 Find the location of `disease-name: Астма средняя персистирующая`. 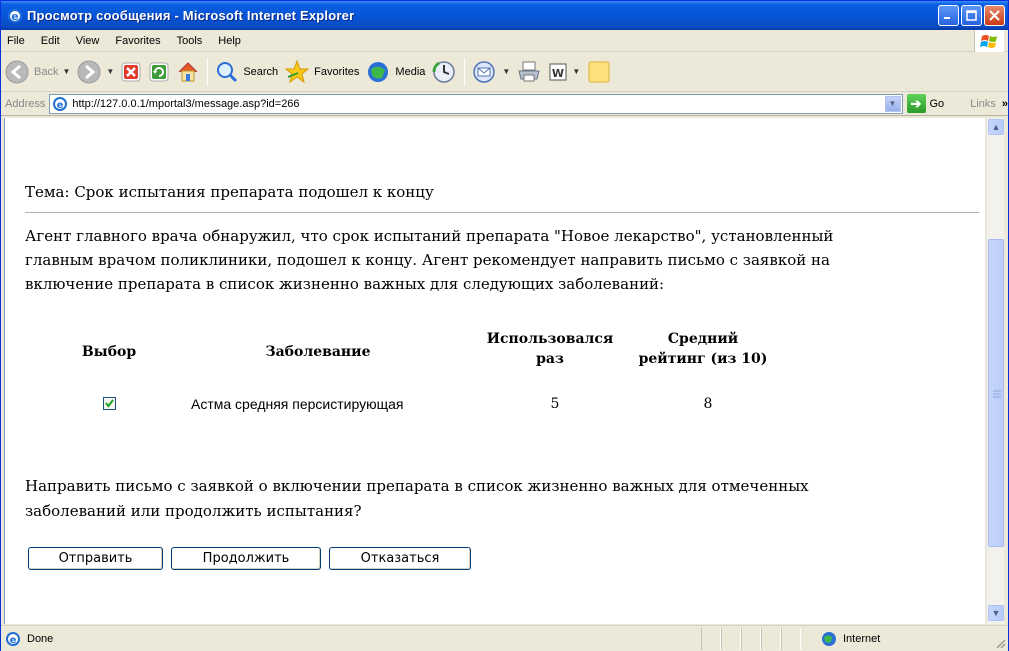

disease-name: Астма средняя персистирующая is located at coordinates (297, 404).